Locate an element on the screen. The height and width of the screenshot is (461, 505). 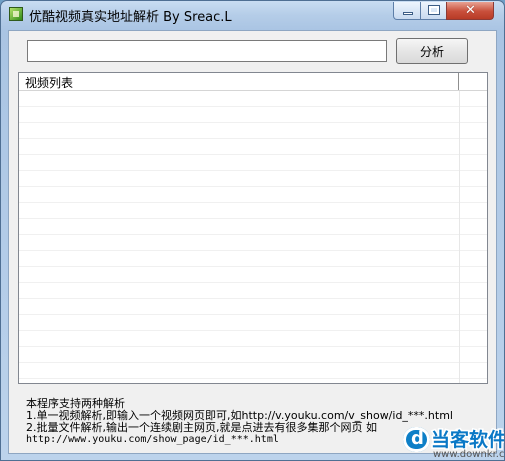
maximize-icon is located at coordinates (434, 10).